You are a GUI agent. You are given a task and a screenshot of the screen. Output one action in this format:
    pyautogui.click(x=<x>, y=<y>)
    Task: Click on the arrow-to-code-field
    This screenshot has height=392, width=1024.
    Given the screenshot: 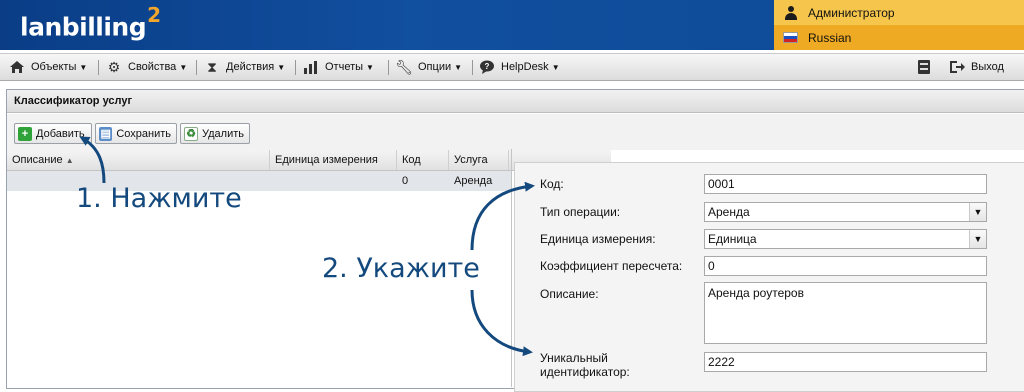 What is the action you would take?
    pyautogui.click(x=502, y=216)
    